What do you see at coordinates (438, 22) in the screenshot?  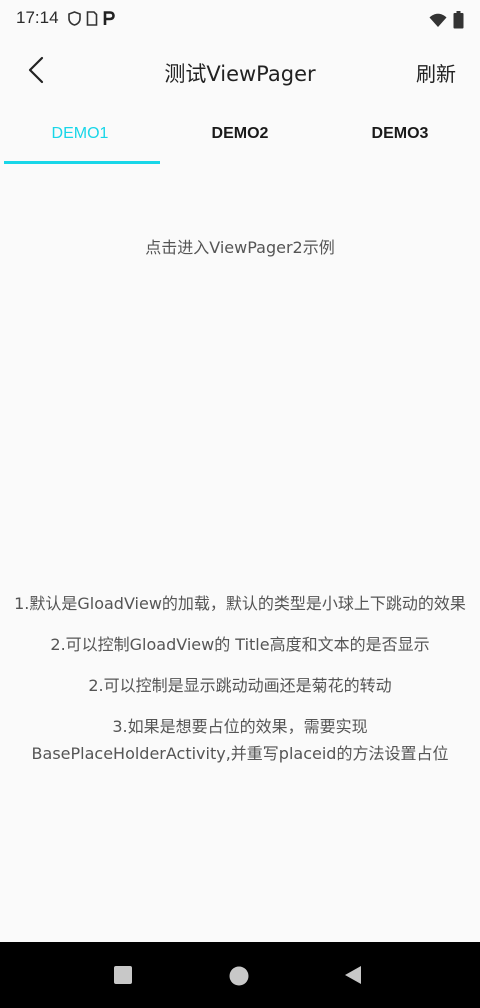 I see `wifi-icon` at bounding box center [438, 22].